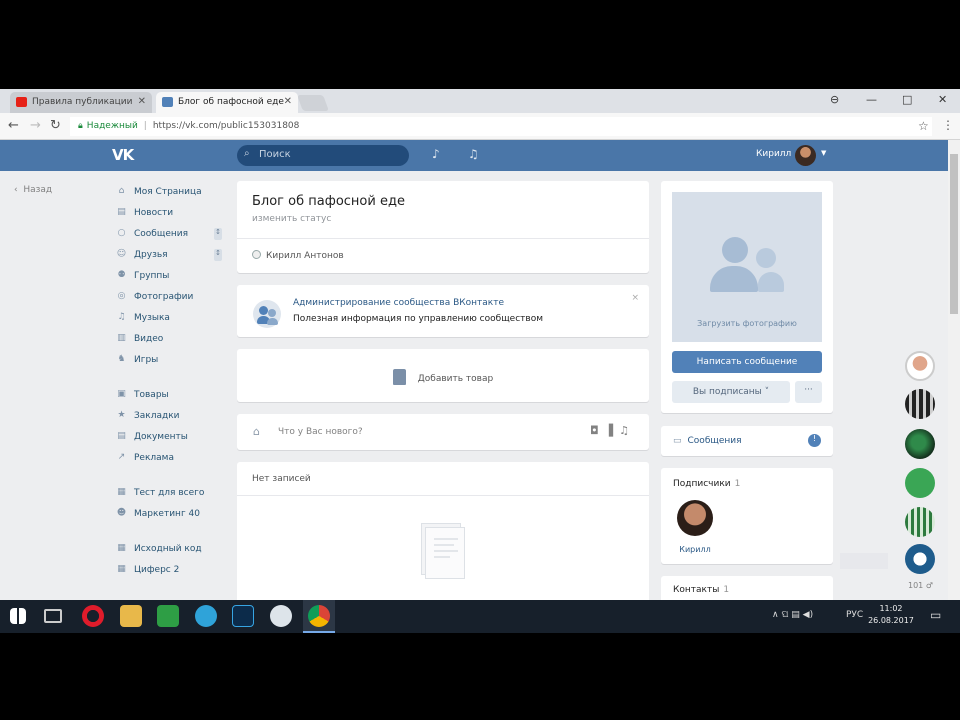  What do you see at coordinates (171, 321) in the screenshot?
I see `nav-music: ♫ Музыка` at bounding box center [171, 321].